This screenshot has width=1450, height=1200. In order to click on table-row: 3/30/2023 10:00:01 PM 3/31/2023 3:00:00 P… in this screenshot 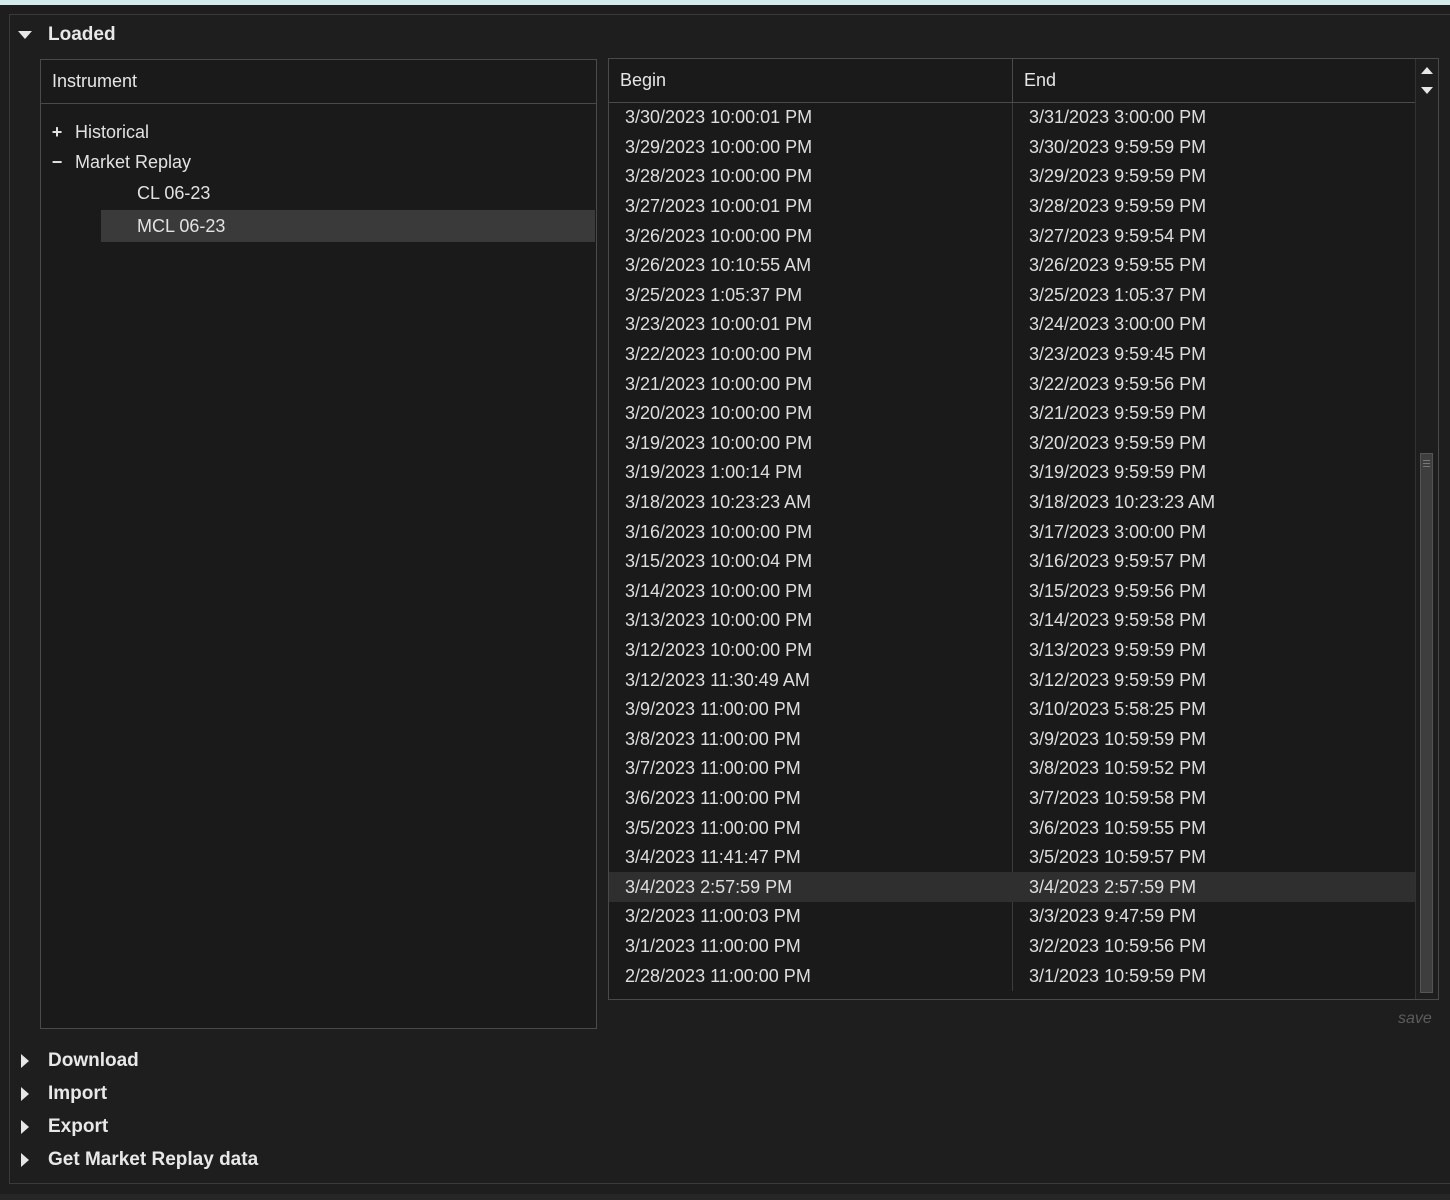, I will do `click(1012, 118)`.